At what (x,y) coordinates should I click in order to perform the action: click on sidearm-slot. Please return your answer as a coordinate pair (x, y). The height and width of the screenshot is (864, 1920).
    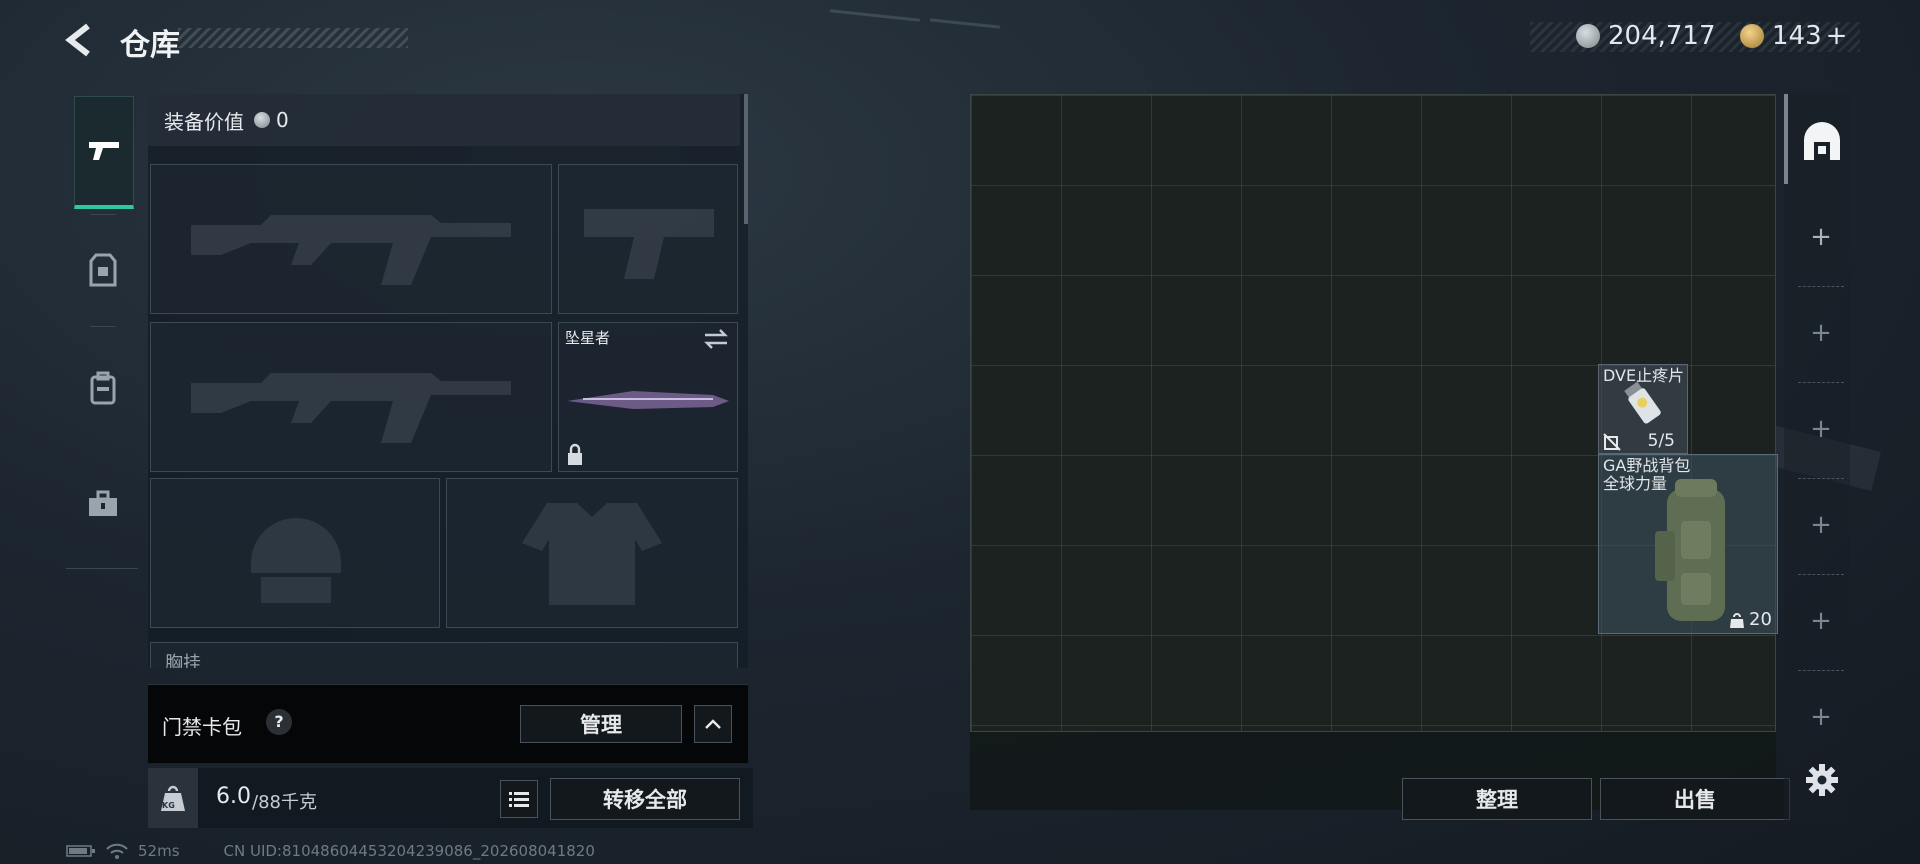
    Looking at the image, I should click on (648, 239).